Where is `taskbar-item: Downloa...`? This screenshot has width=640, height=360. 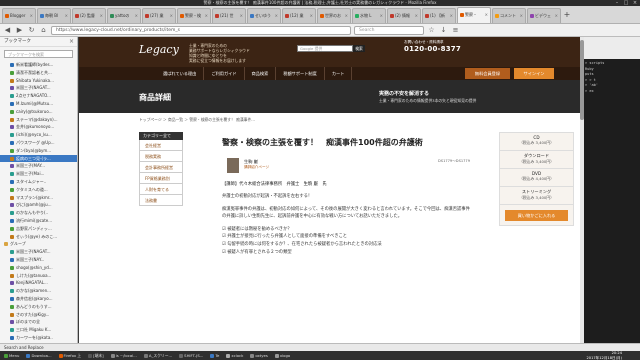 taskbar-item: Downloa... is located at coordinates (38, 356).